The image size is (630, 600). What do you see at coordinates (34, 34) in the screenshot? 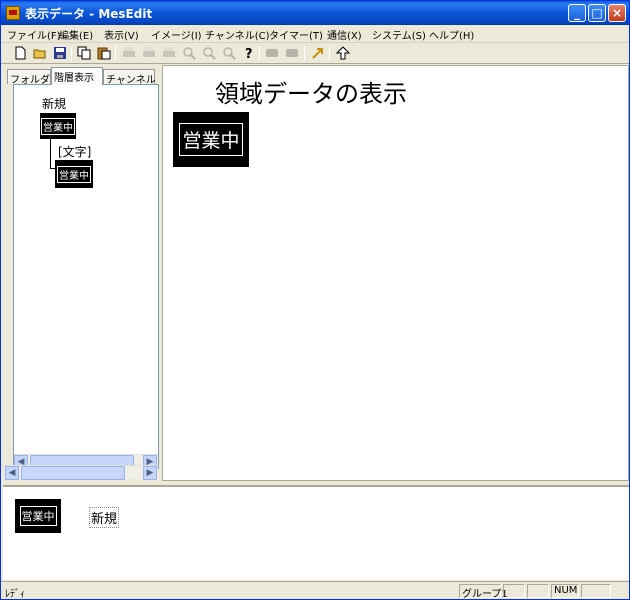
I see `menu-file: ファイル(F)` at bounding box center [34, 34].